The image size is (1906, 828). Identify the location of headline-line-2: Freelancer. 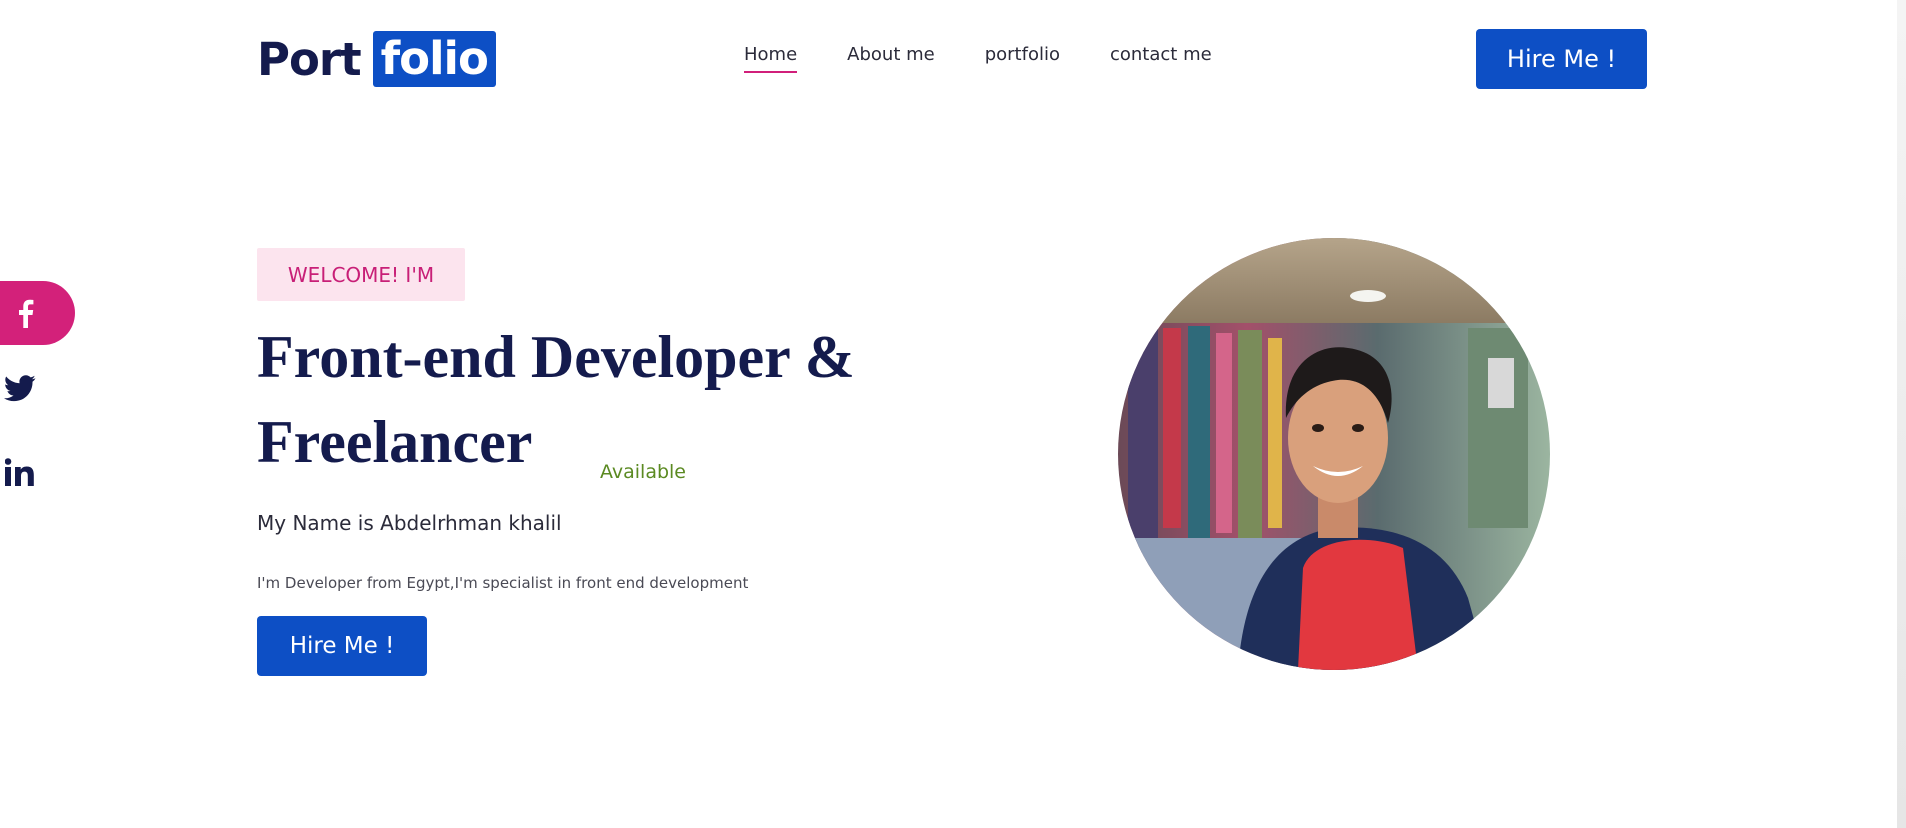
(395, 442).